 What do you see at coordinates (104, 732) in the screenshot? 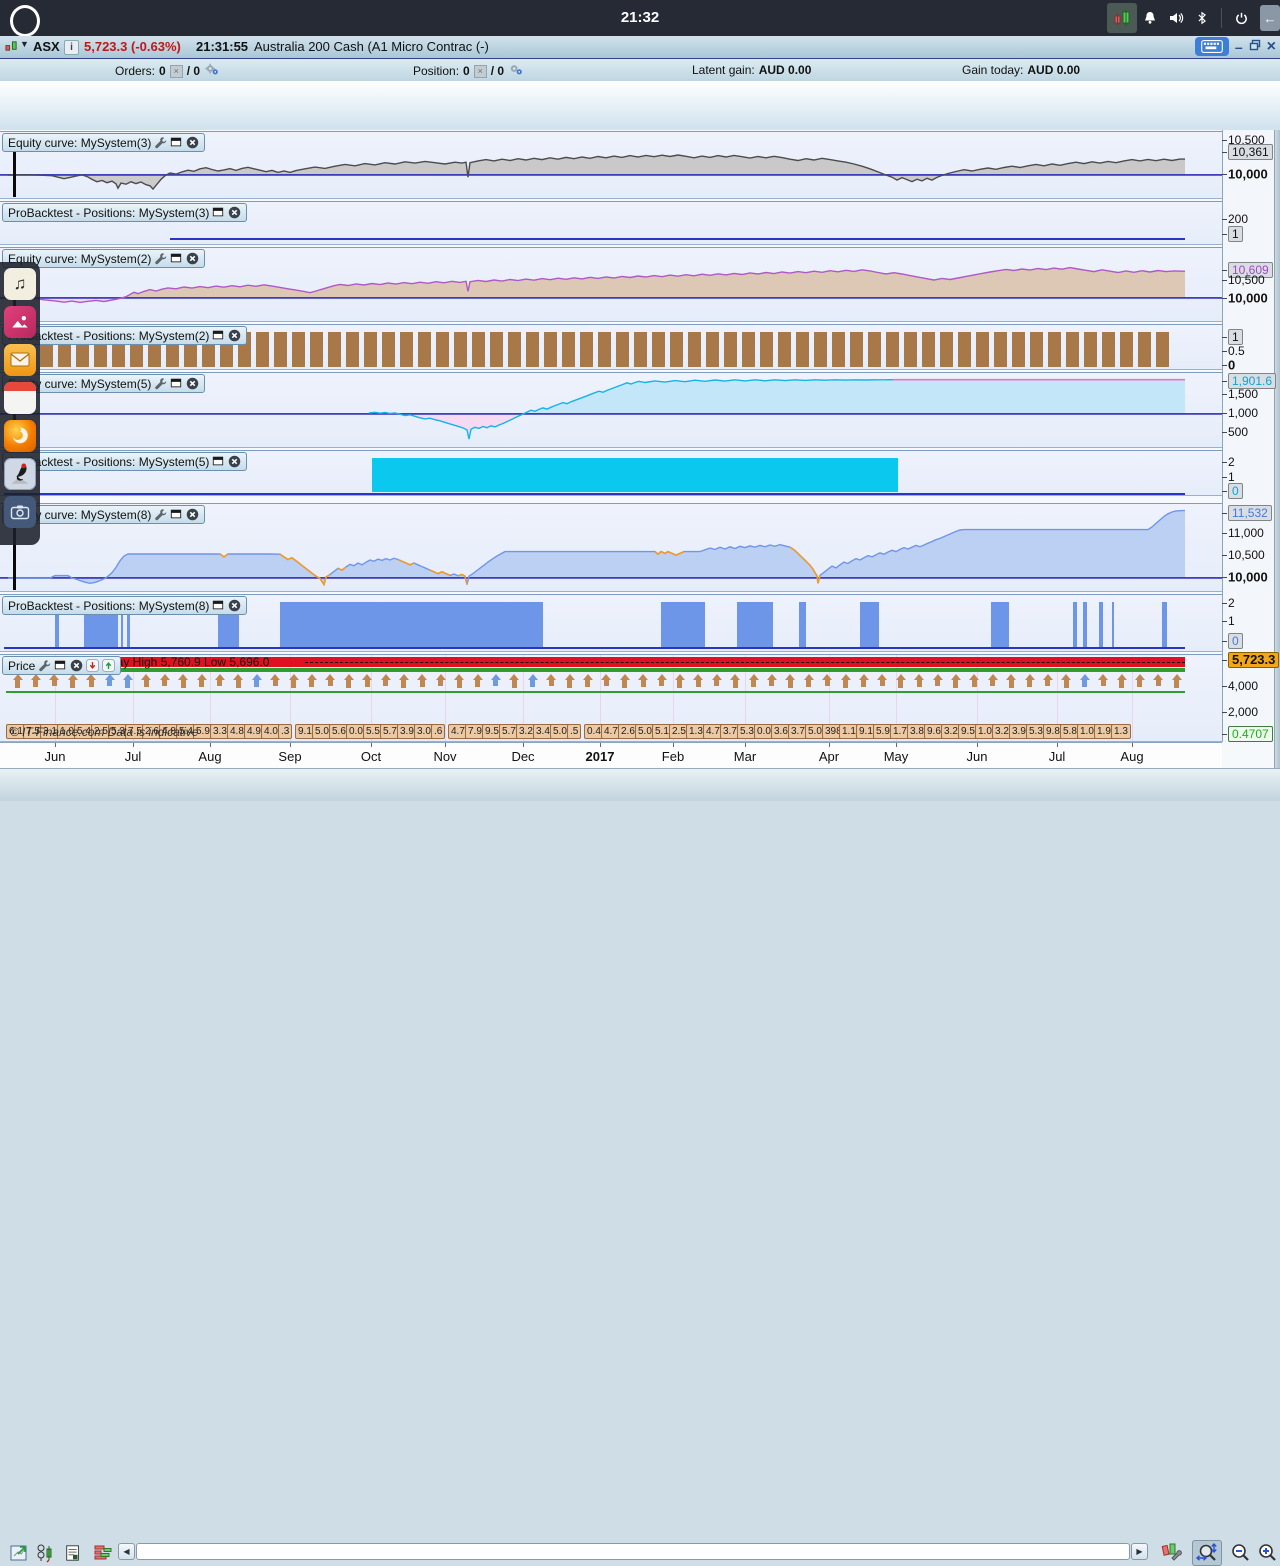
I see `watermark-label: © IT-Finance.com Data is indicative` at bounding box center [104, 732].